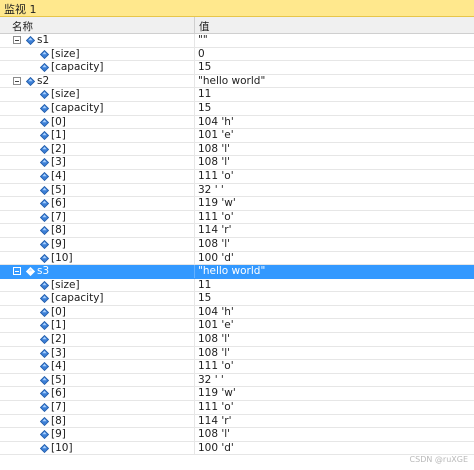  What do you see at coordinates (97, 67) in the screenshot?
I see `name-cell: [capacity]` at bounding box center [97, 67].